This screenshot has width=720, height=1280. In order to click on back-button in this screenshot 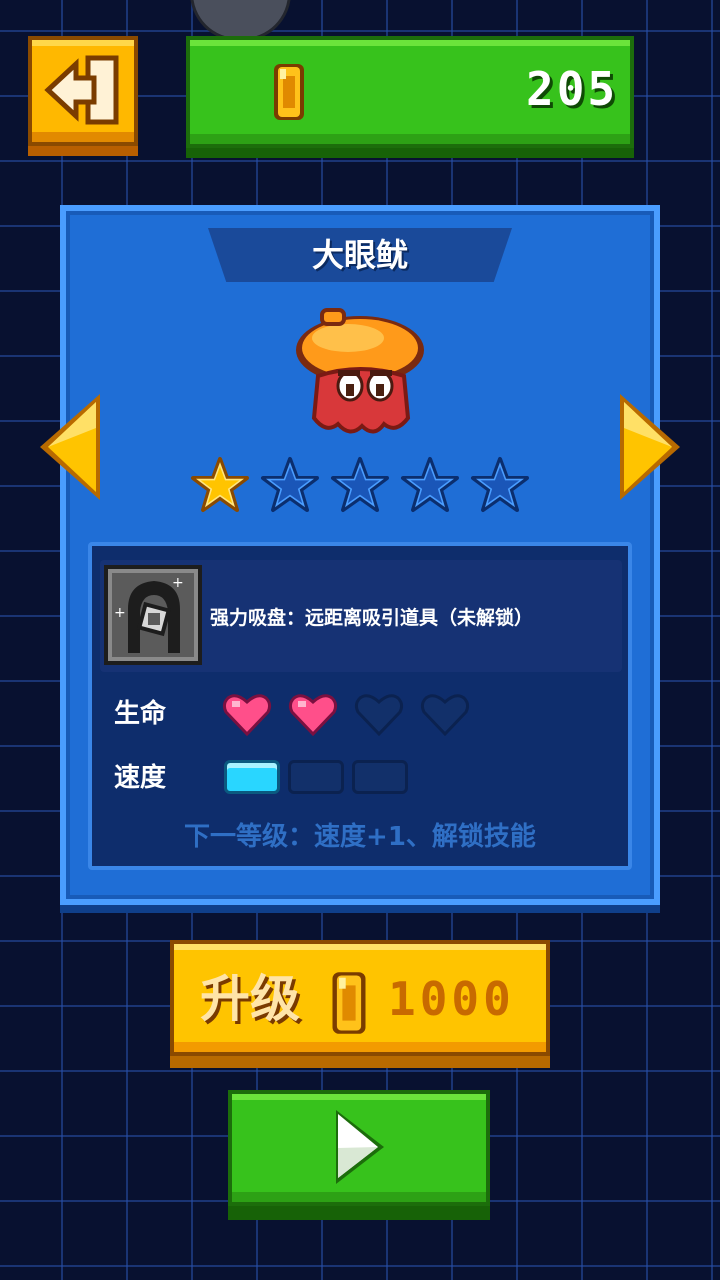, I will do `click(83, 96)`.